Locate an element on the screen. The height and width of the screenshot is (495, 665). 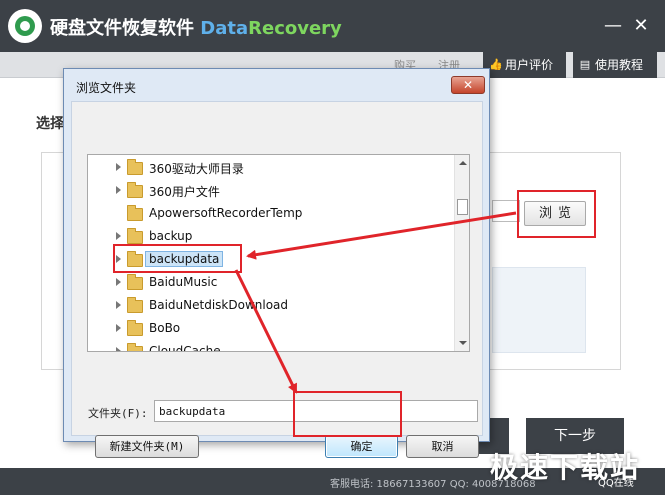
scroll-up-icon is located at coordinates (463, 163).